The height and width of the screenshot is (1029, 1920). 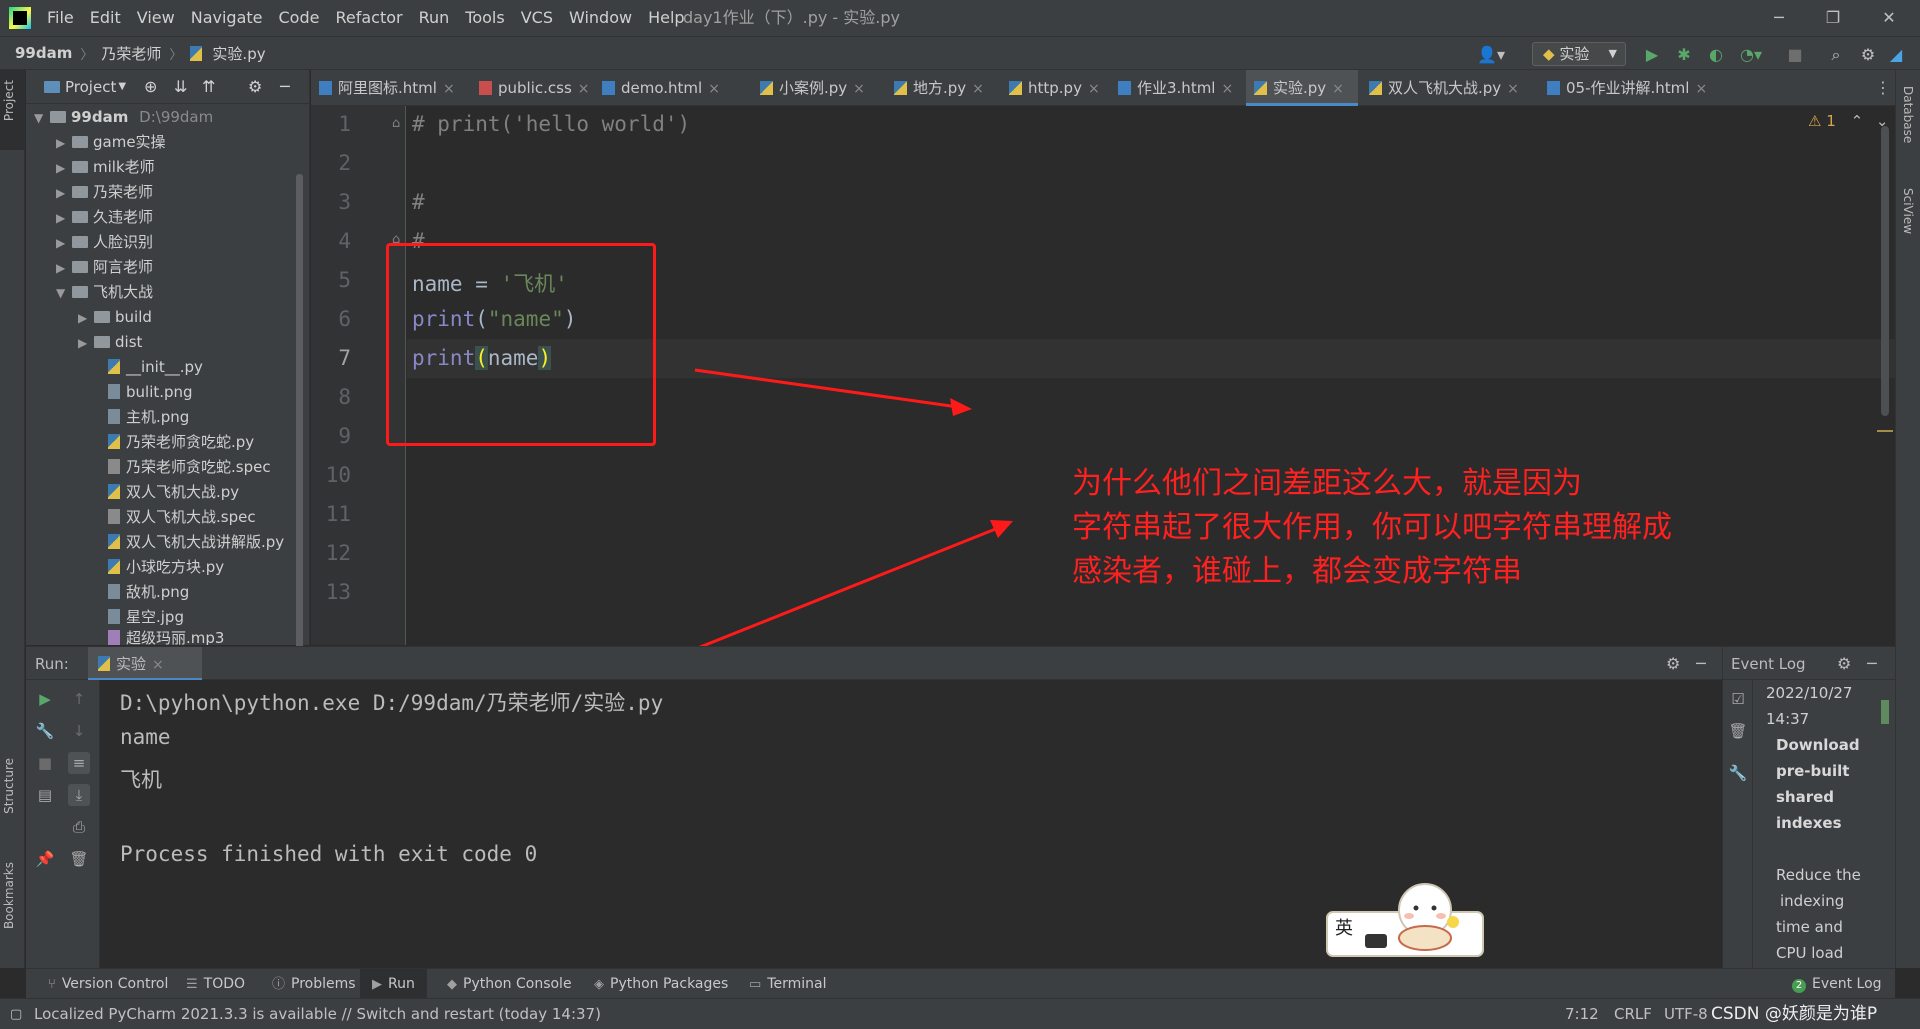 I want to click on event-link: Download, so click(x=1818, y=745).